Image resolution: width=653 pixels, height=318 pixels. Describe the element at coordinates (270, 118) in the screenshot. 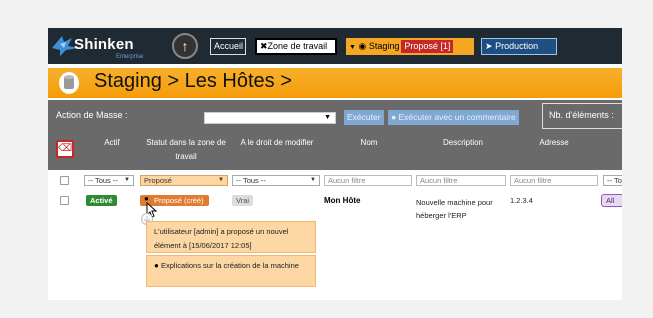

I see `mass-action-select: ▼` at that location.